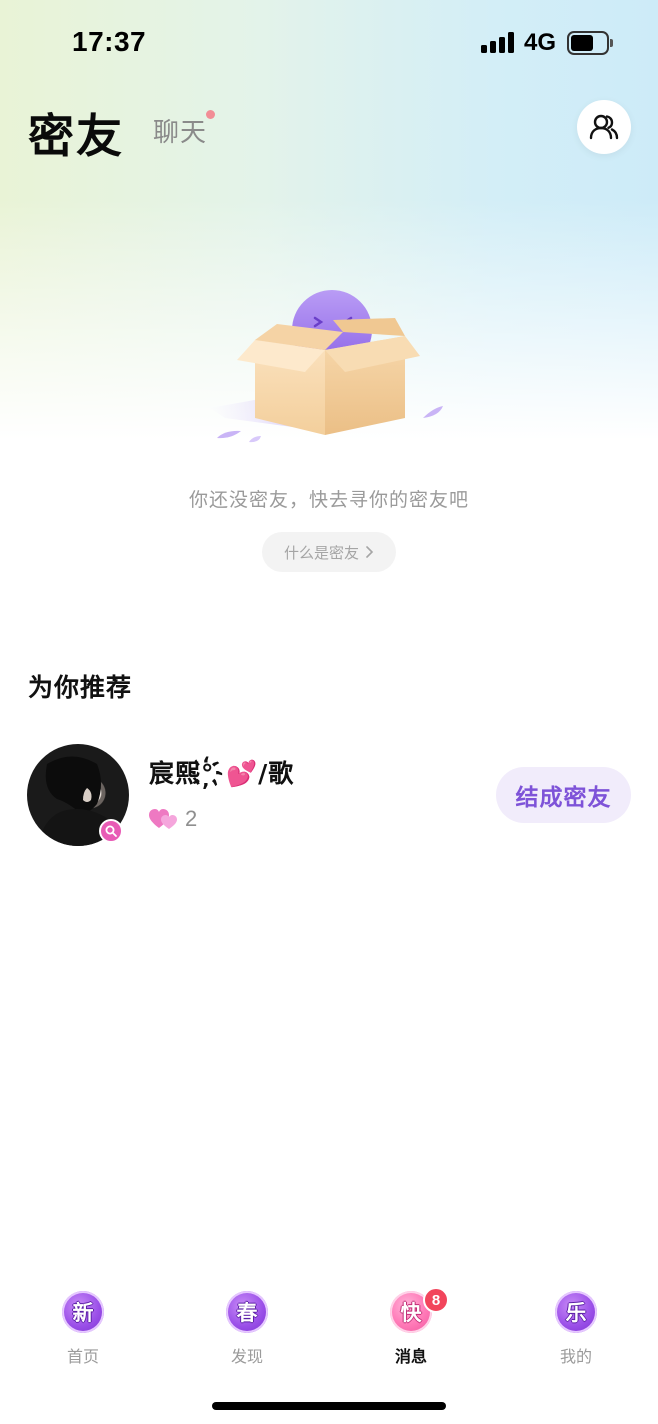  What do you see at coordinates (329, 795) in the screenshot?
I see `recommend-item: 宸熙°҉💕/歌 2 结成密友` at bounding box center [329, 795].